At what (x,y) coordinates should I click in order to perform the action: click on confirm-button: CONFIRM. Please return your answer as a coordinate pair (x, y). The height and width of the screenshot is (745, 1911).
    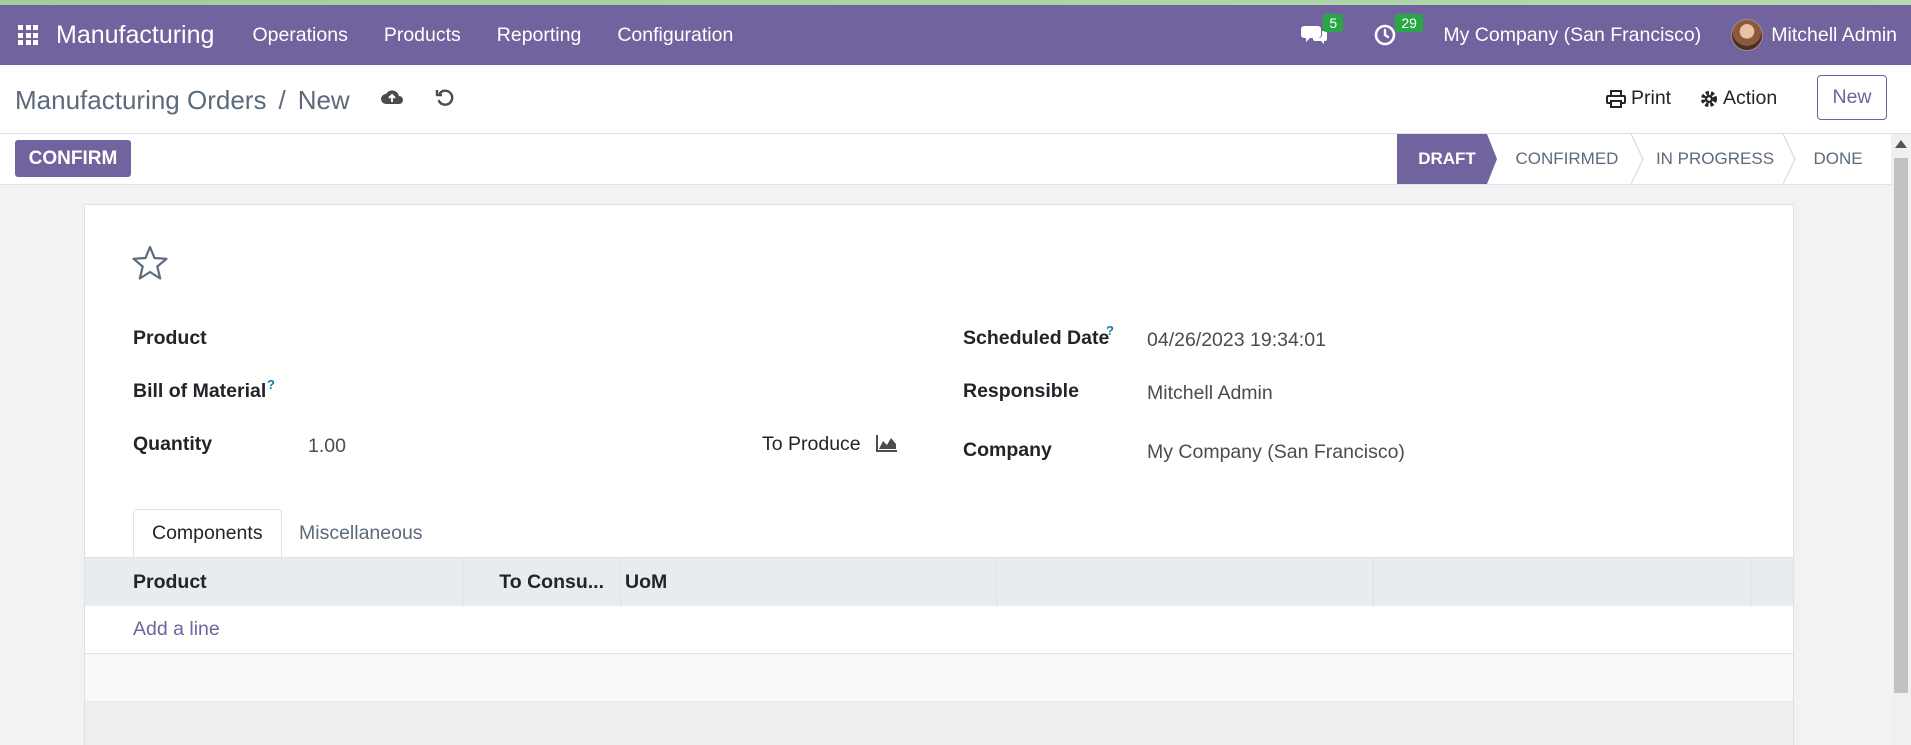
    Looking at the image, I should click on (73, 158).